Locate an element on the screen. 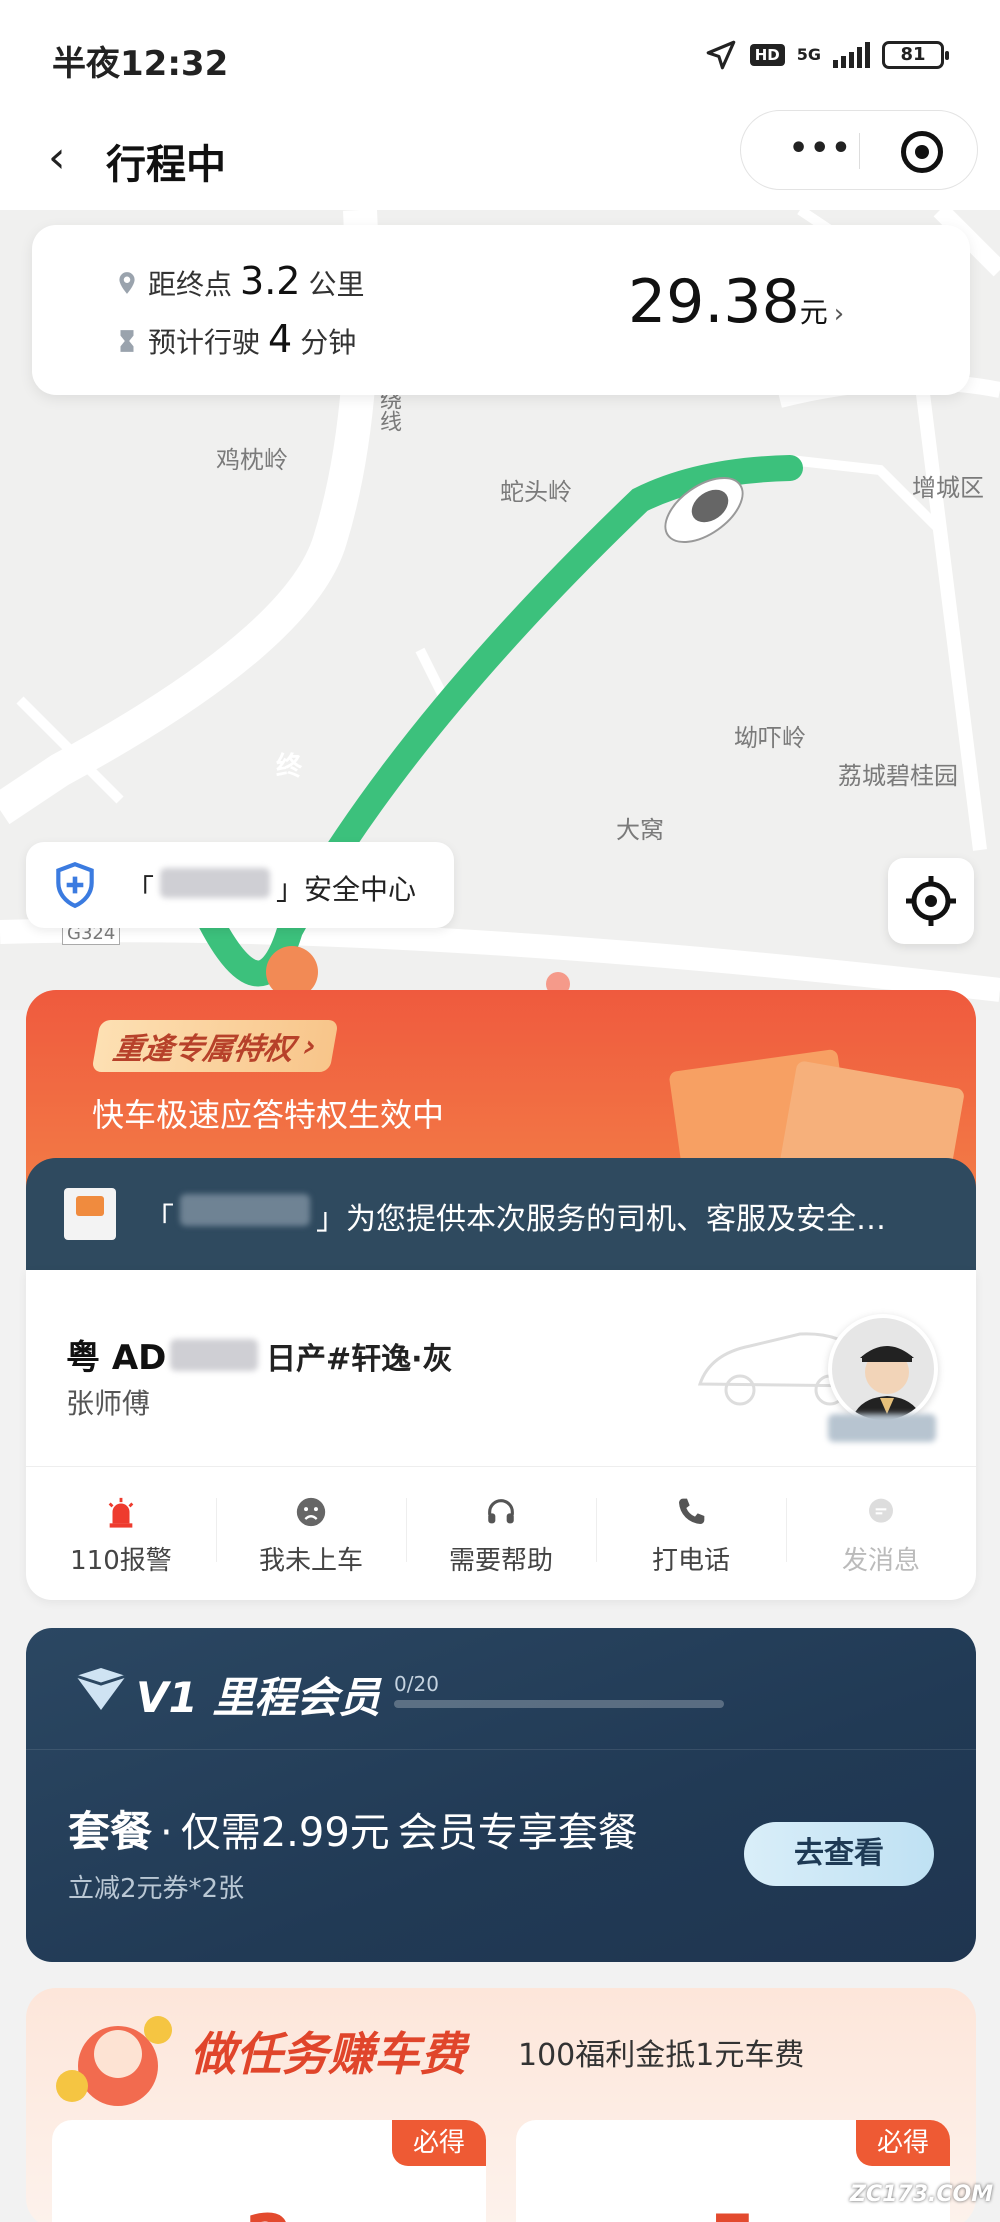 The width and height of the screenshot is (1000, 2222). eta-label: 预计行驶 is located at coordinates (204, 342).